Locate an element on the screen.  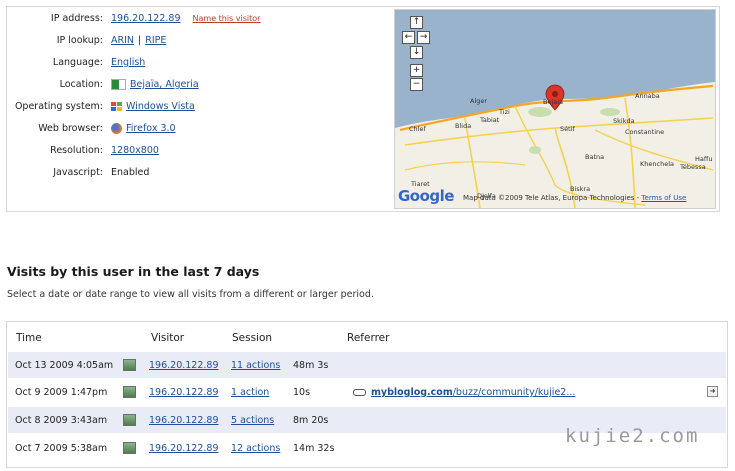
firefox-icon is located at coordinates (116, 128).